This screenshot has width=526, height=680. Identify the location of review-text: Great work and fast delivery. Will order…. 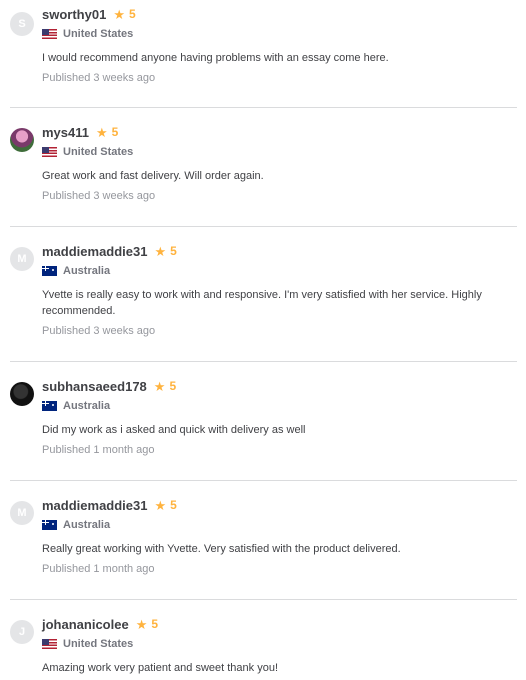
(153, 176).